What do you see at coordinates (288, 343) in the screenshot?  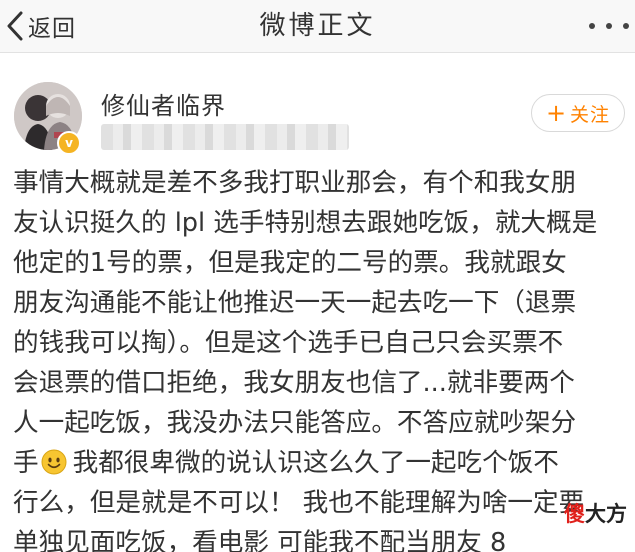 I see `post-line: 的钱我可以掏）。但是这个选手已自己只会买票不` at bounding box center [288, 343].